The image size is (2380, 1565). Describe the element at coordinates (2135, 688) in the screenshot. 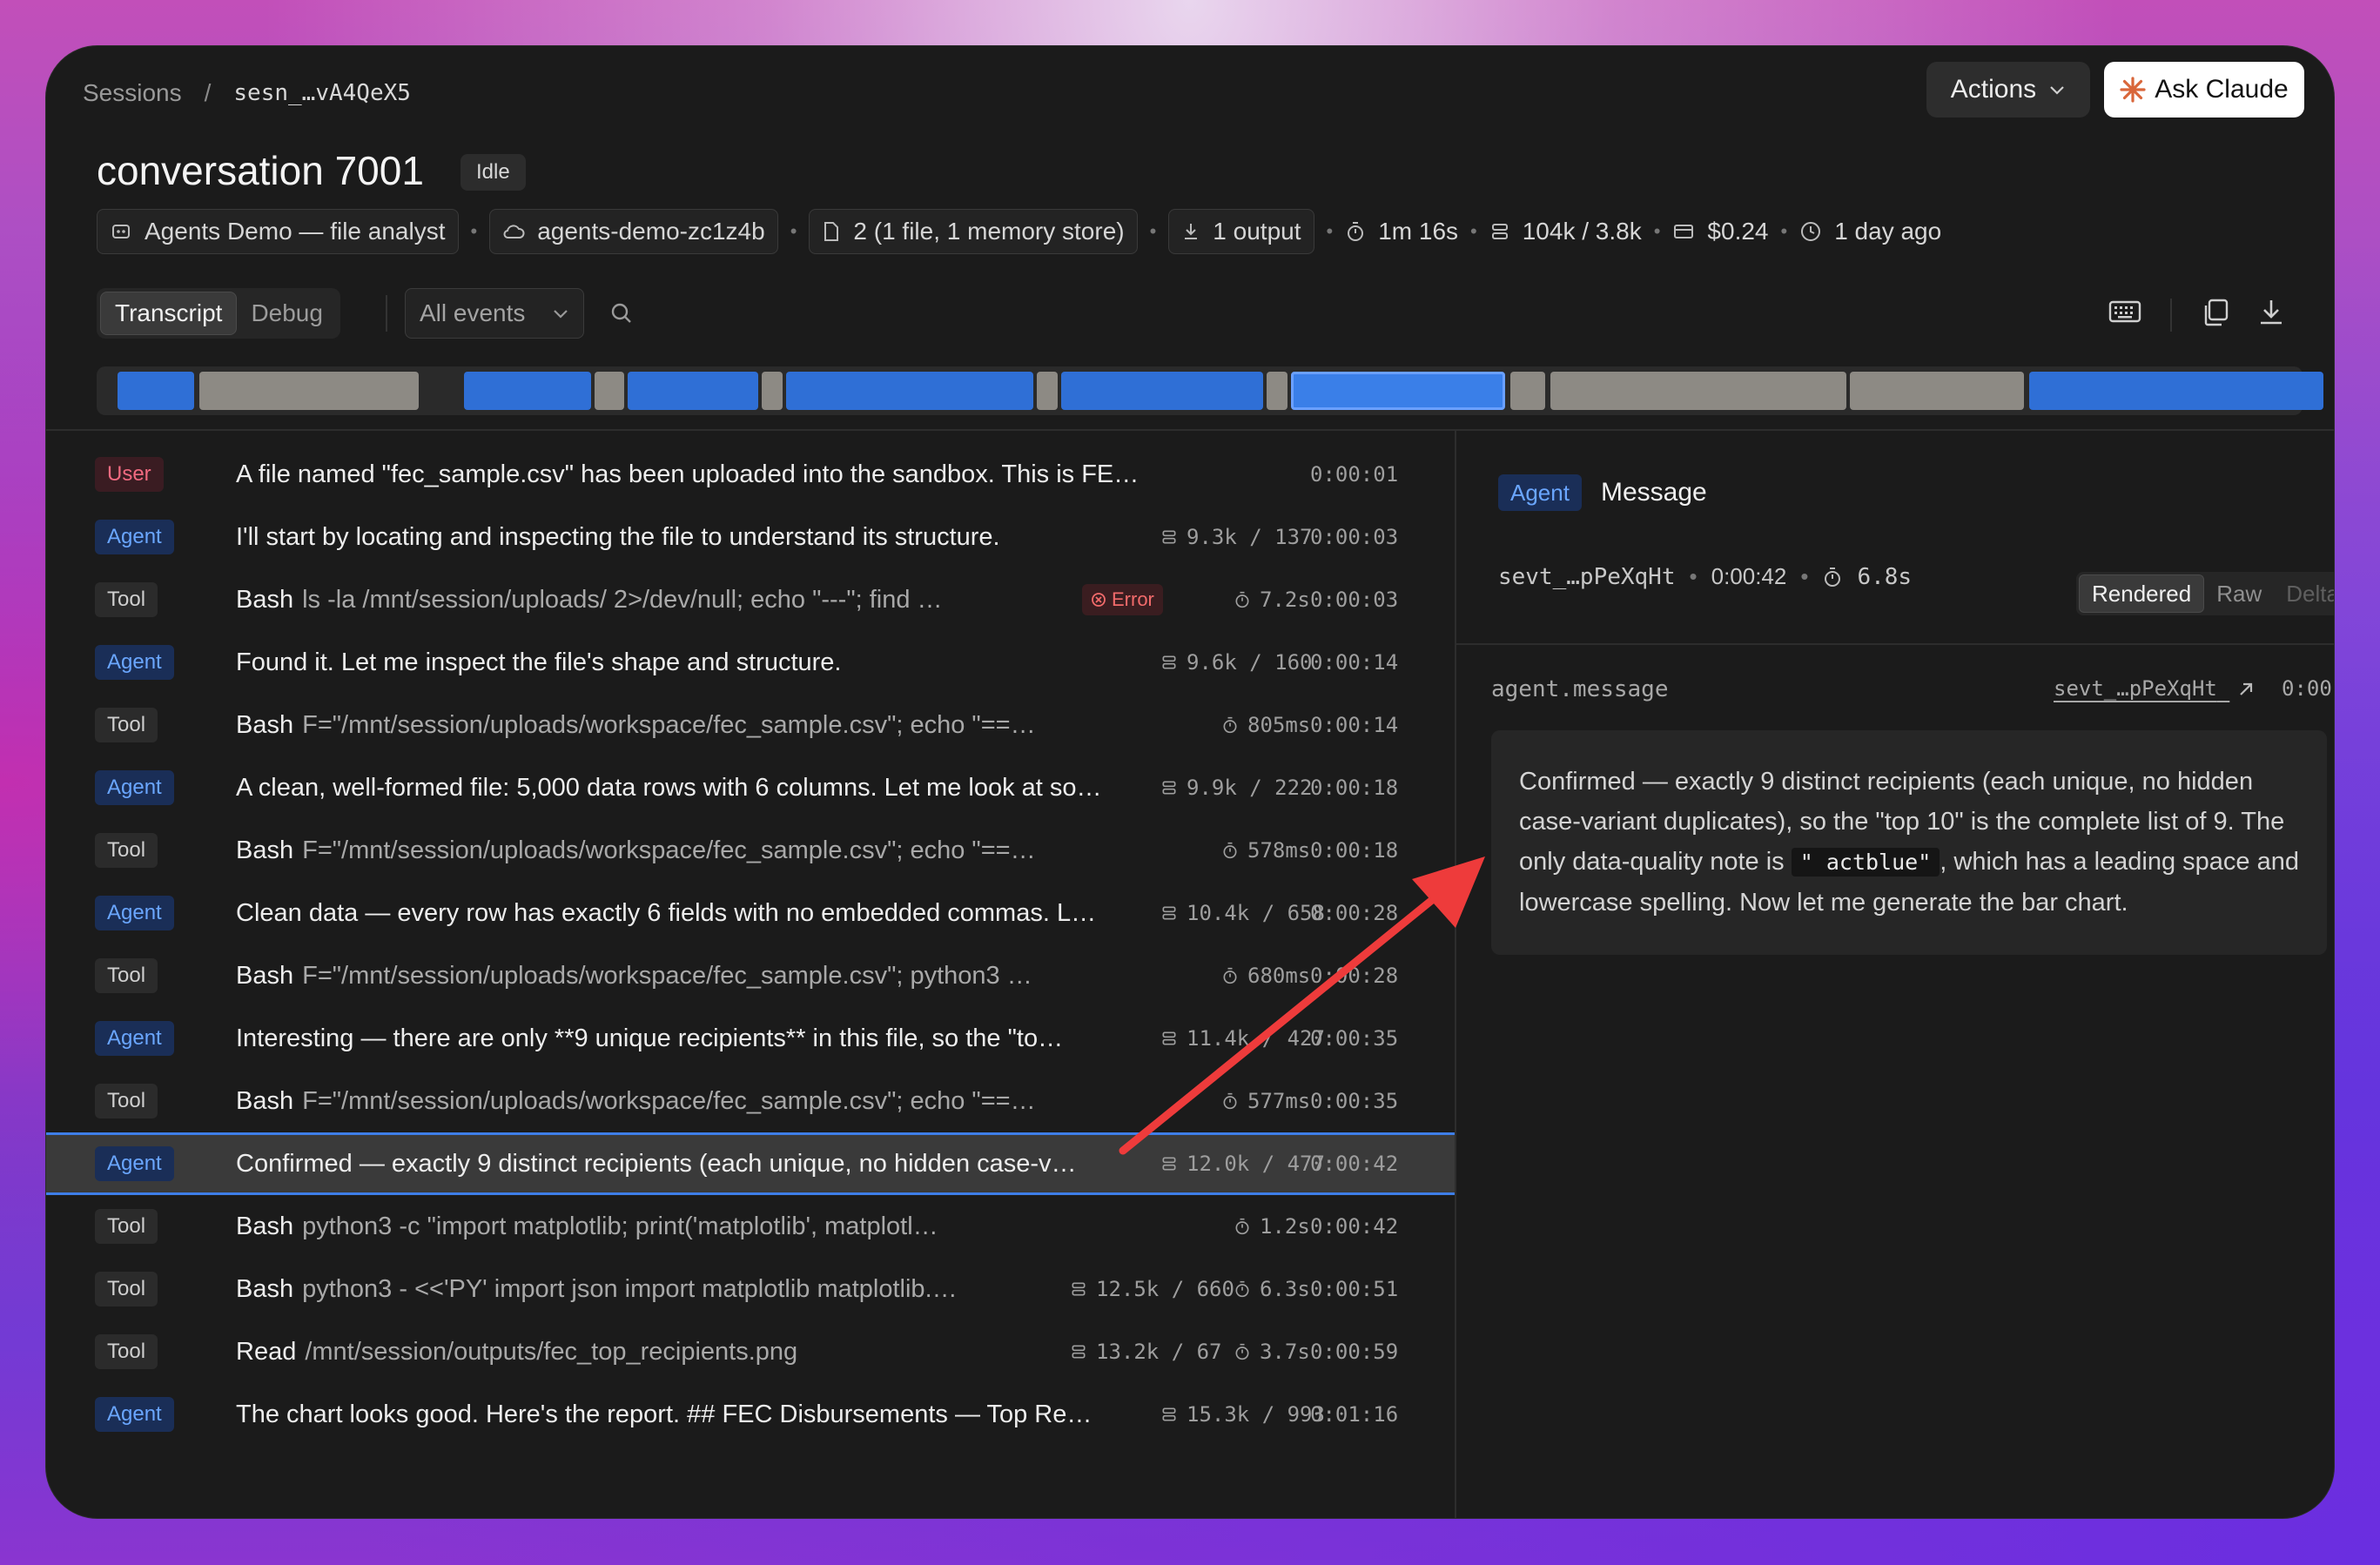

I see `event-id-link-text: sevt_…pPeXqHt` at that location.